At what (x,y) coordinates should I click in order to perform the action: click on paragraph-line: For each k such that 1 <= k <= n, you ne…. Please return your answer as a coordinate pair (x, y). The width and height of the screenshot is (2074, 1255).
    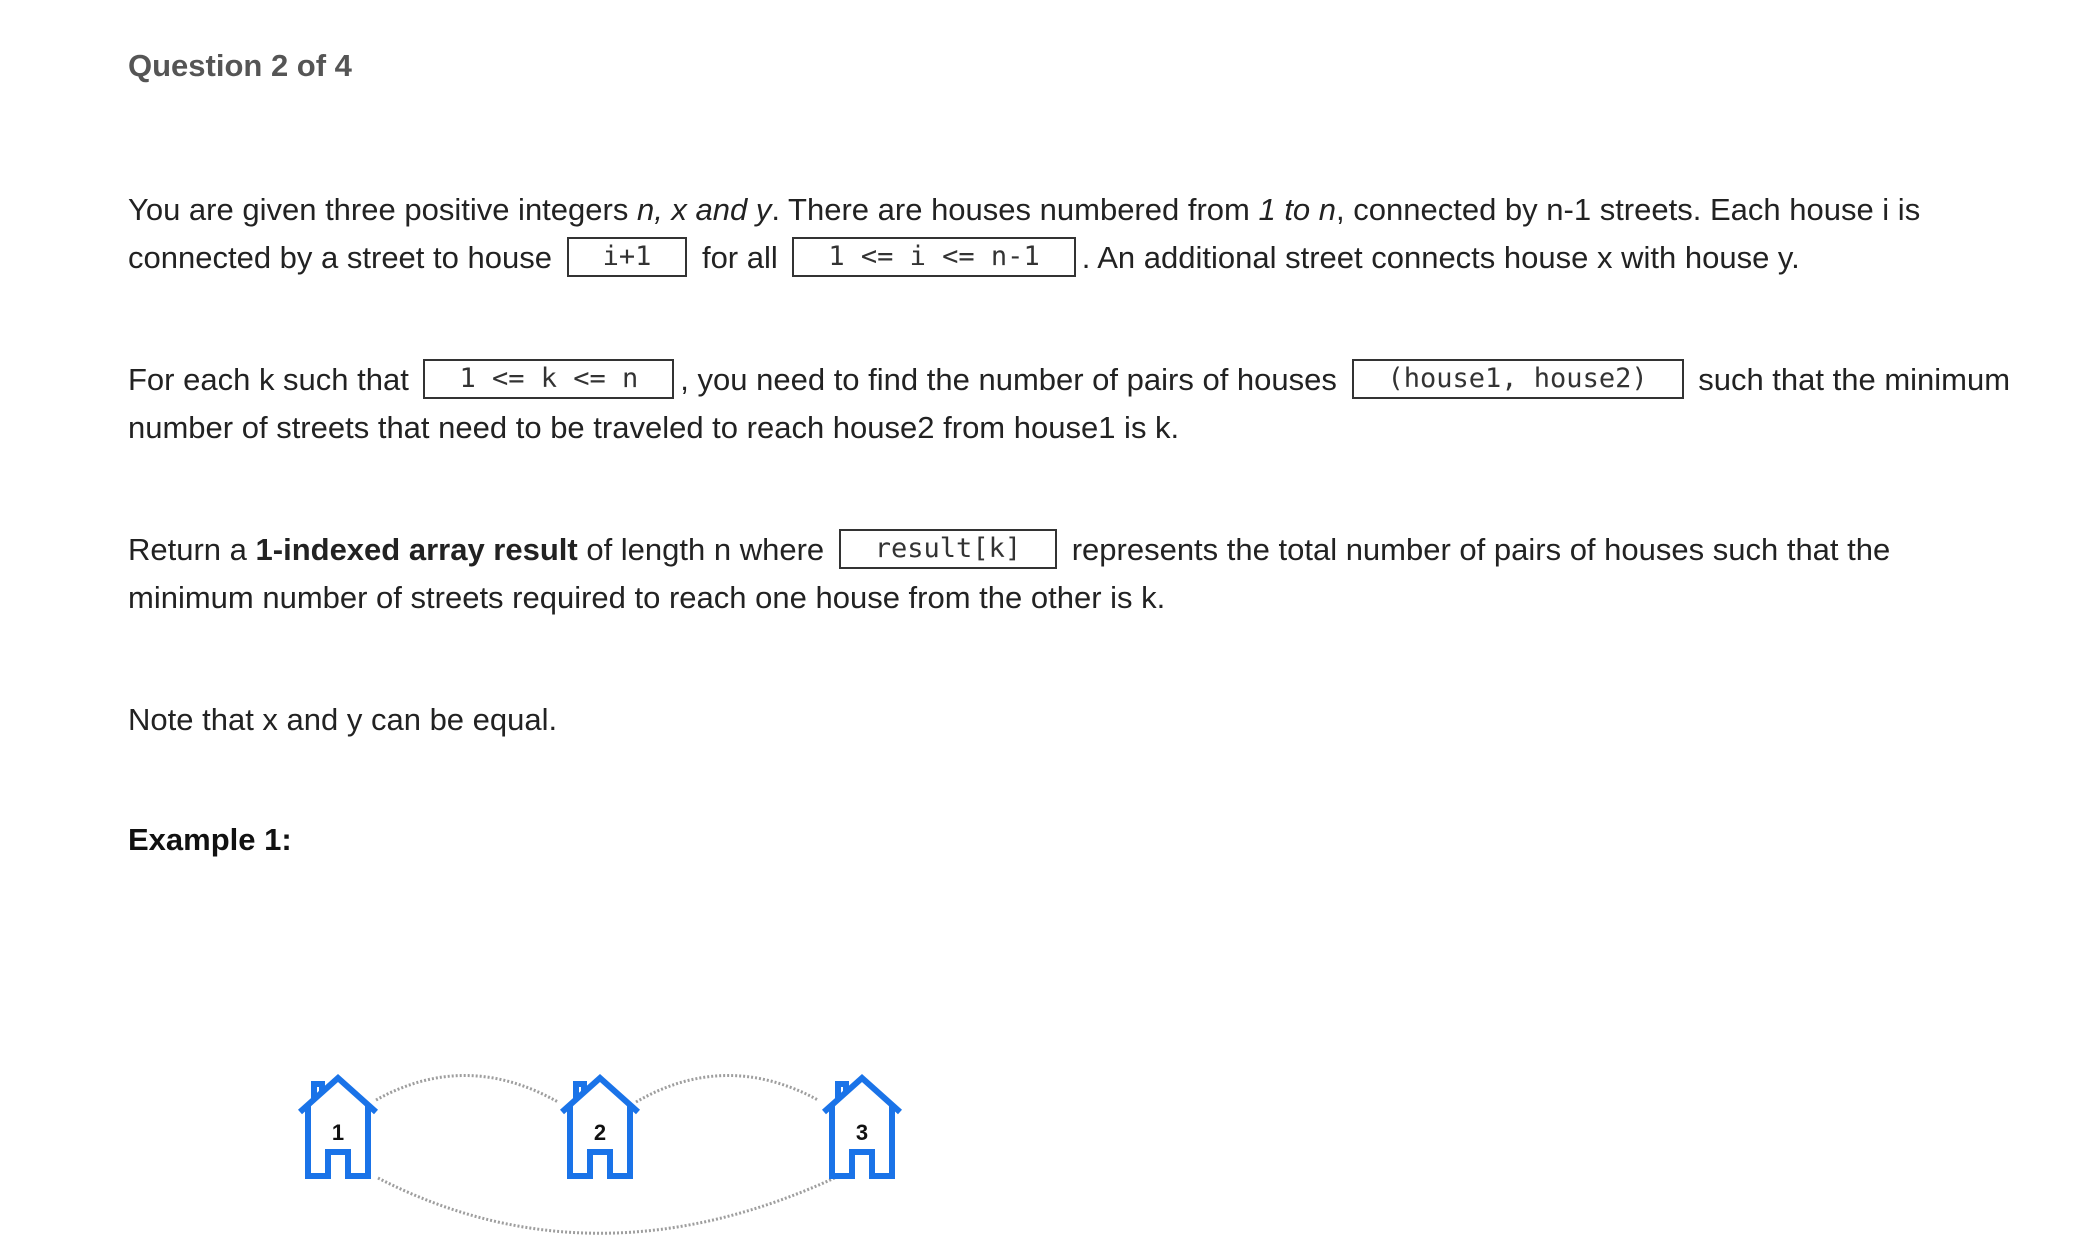
    Looking at the image, I should click on (1093, 380).